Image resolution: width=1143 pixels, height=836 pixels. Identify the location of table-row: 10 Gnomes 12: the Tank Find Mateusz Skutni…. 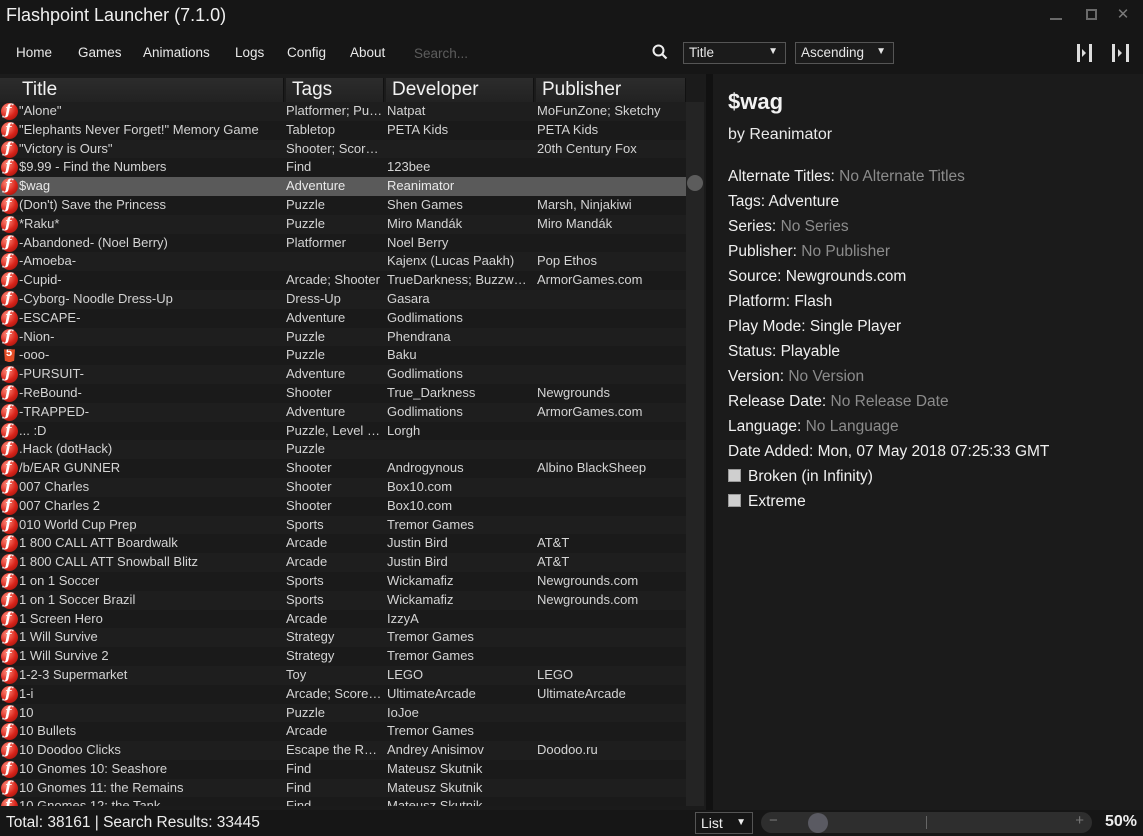
(343, 801).